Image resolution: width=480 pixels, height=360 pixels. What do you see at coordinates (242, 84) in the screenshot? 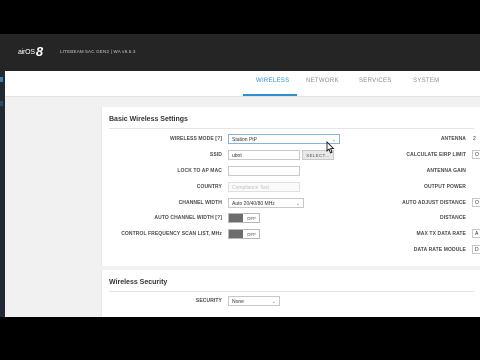
I see `tab-bar: WIRELESS NETWORK SERVICES SYSTEM` at bounding box center [242, 84].